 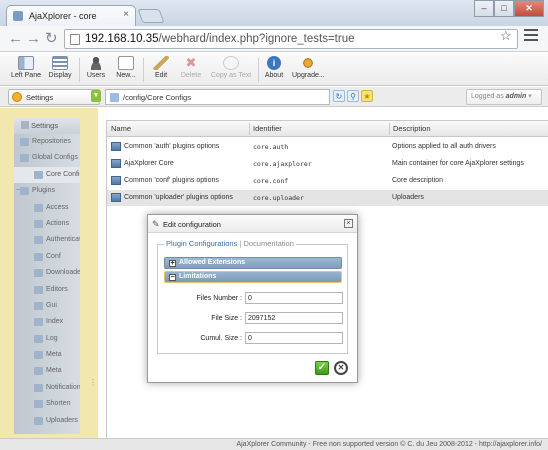 What do you see at coordinates (75, 39) in the screenshot?
I see `page-icon` at bounding box center [75, 39].